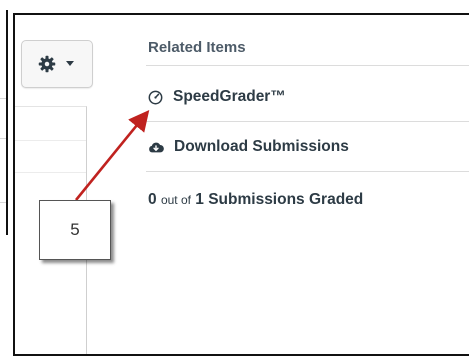  I want to click on graded-out-of: out of, so click(175, 200).